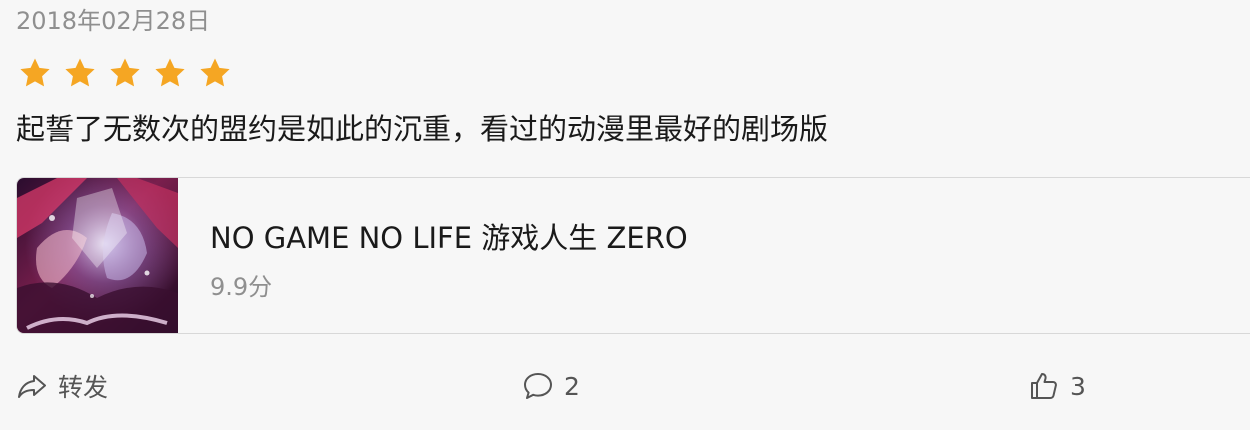  Describe the element at coordinates (449, 238) in the screenshot. I see `movie-title: NO GAME NO LIFE 游戏人生 ZERO` at that location.